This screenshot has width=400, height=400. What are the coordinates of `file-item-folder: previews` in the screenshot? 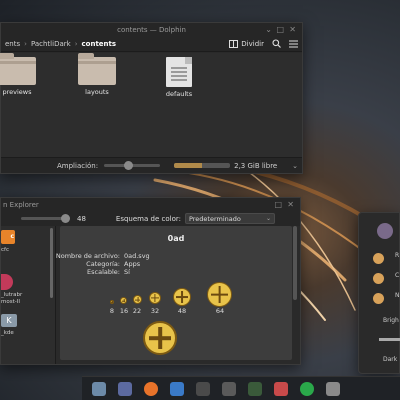 It's located at (23, 74).